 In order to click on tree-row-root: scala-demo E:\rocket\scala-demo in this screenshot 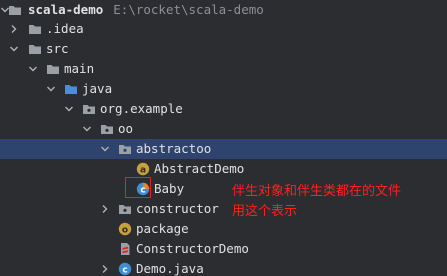, I will do `click(223, 10)`.